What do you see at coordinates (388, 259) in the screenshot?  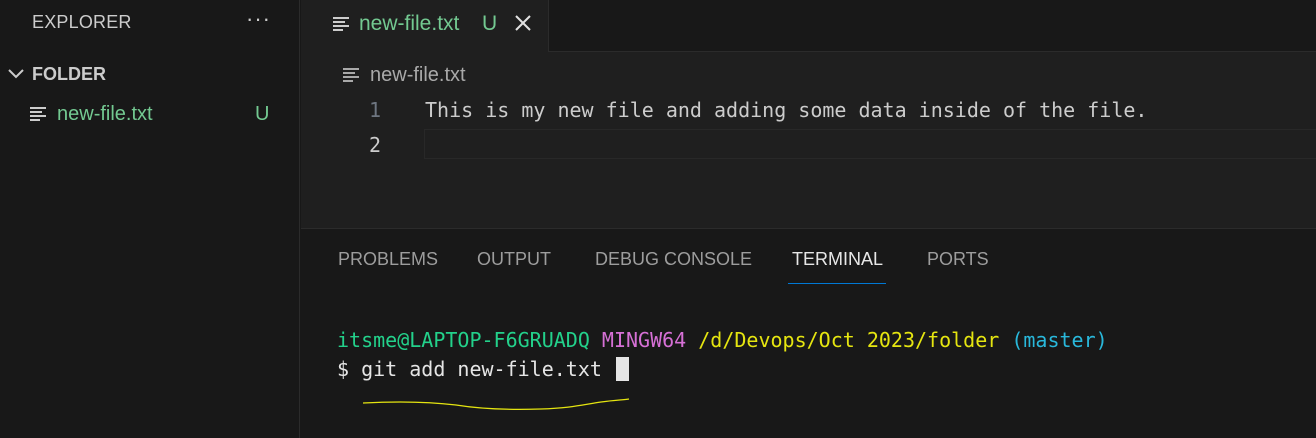 I see `tab-problems: PROBLEMS` at bounding box center [388, 259].